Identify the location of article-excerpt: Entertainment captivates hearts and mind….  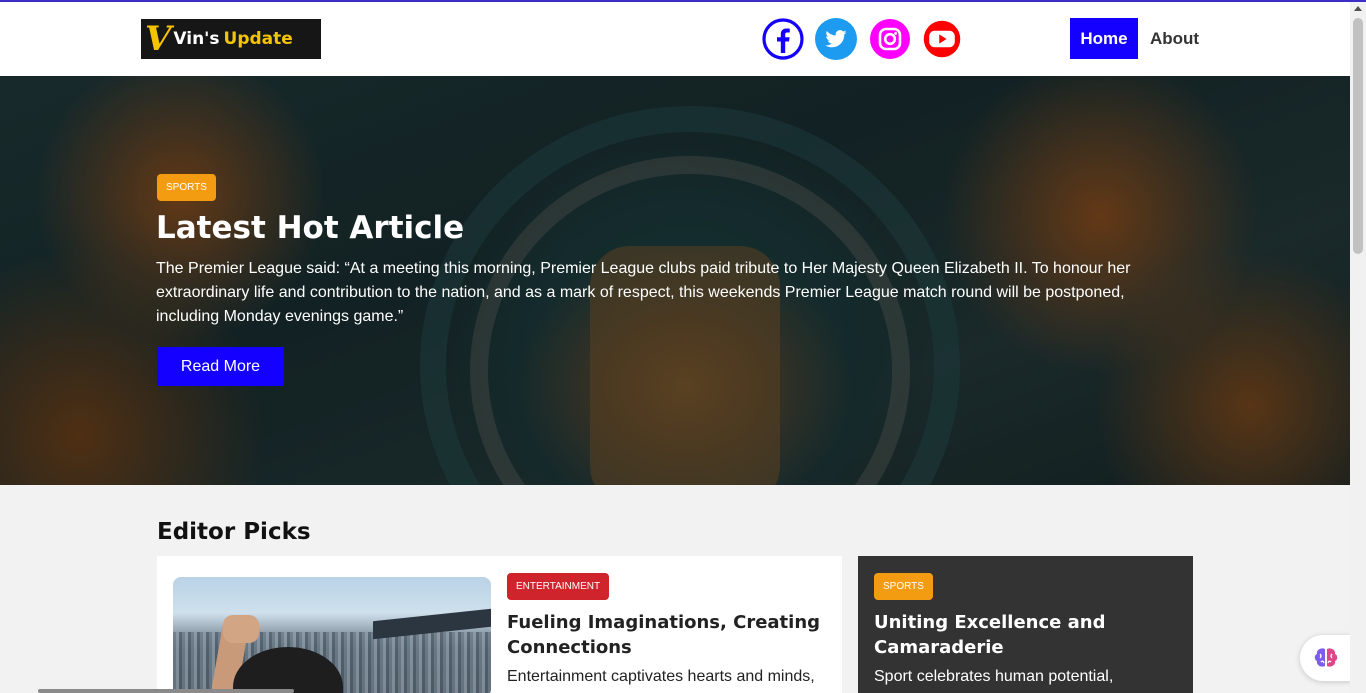
(661, 676).